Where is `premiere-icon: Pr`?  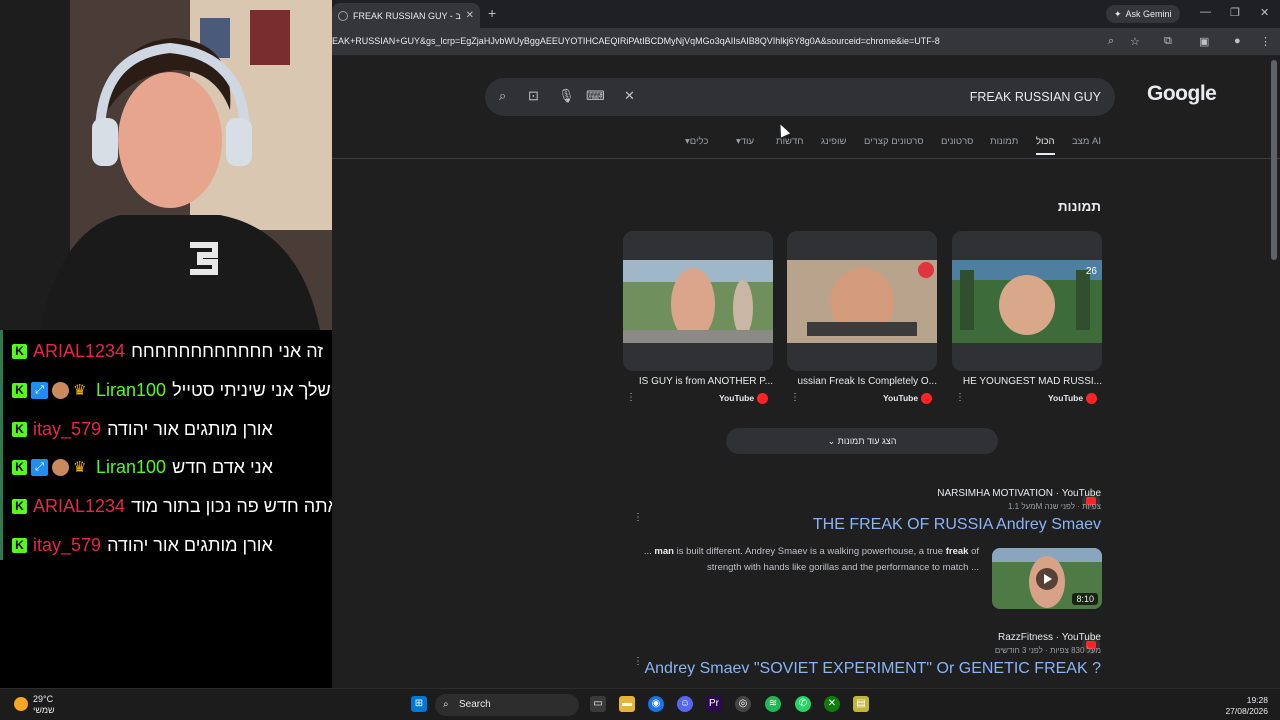 premiere-icon: Pr is located at coordinates (714, 704).